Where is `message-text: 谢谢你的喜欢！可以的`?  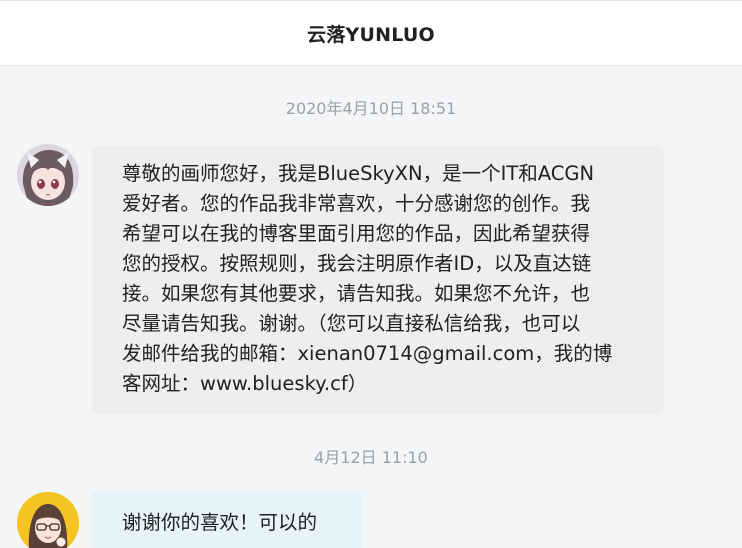 message-text: 谢谢你的喜欢！可以的 is located at coordinates (220, 522).